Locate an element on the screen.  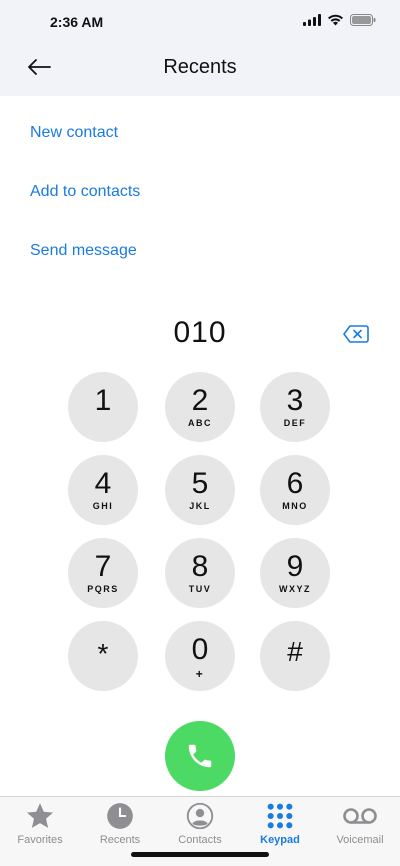
status-icons is located at coordinates (339, 20).